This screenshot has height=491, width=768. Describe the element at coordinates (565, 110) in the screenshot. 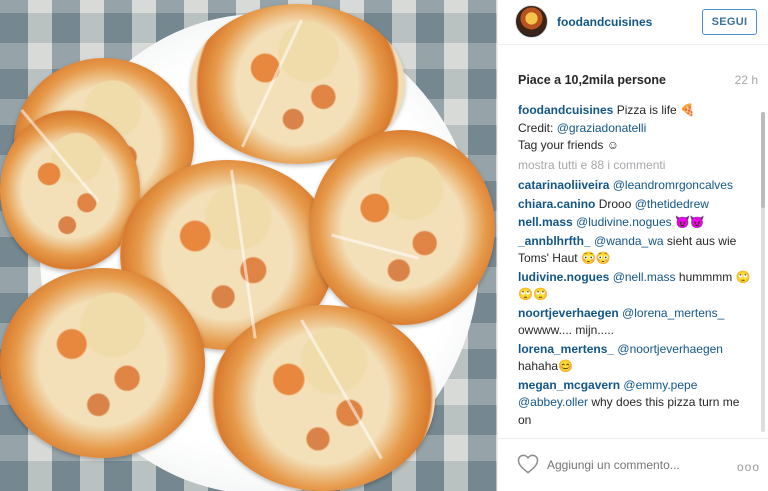

I see `caption-username: foodandcuisines` at that location.